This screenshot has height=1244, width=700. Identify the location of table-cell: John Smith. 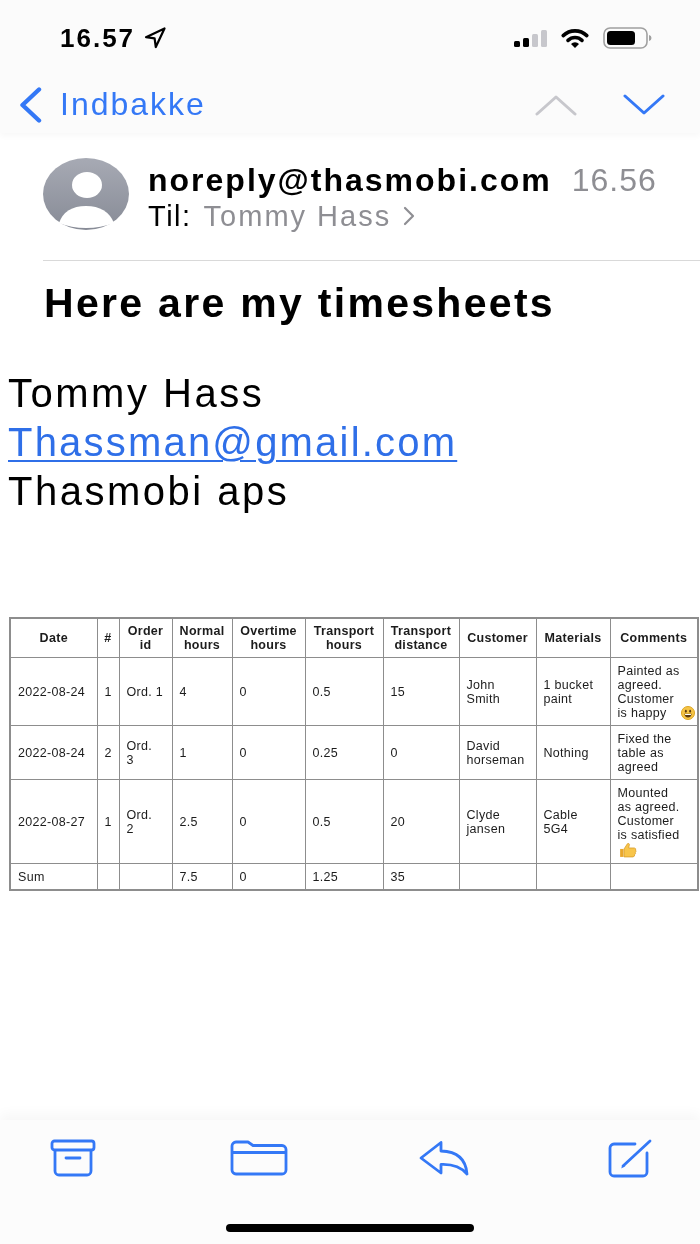
(497, 691).